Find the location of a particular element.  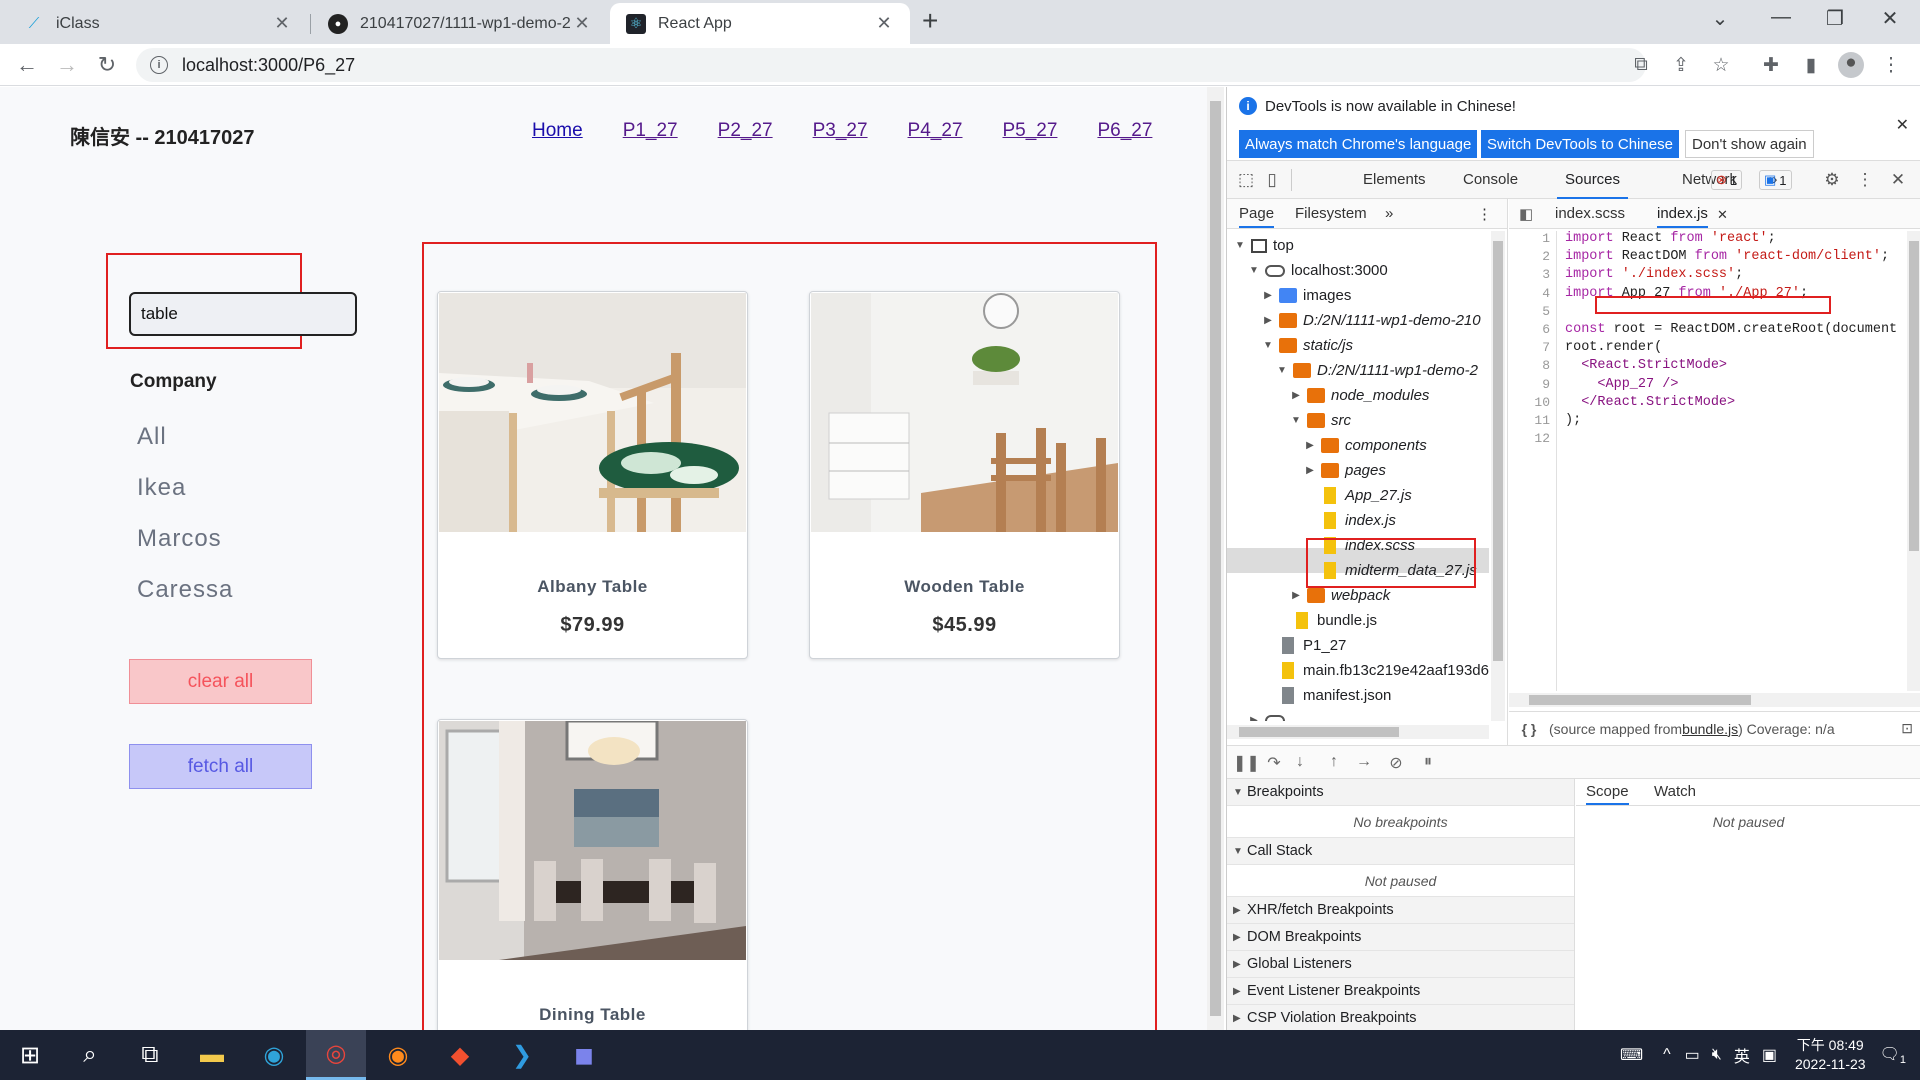

tab-console: Console is located at coordinates (1490, 180).